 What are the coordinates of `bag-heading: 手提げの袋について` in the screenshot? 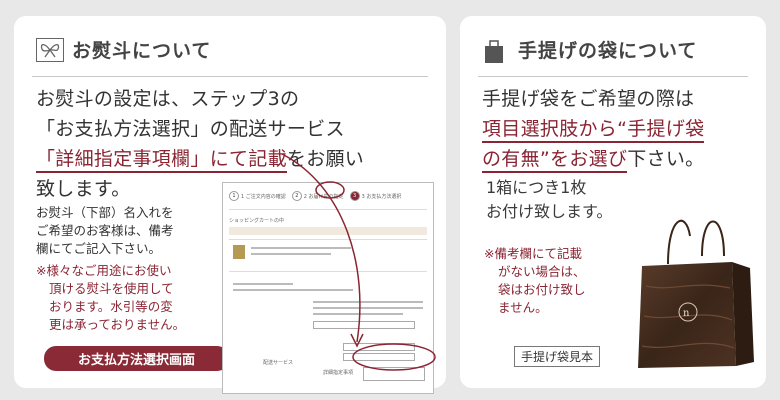 It's located at (589, 49).